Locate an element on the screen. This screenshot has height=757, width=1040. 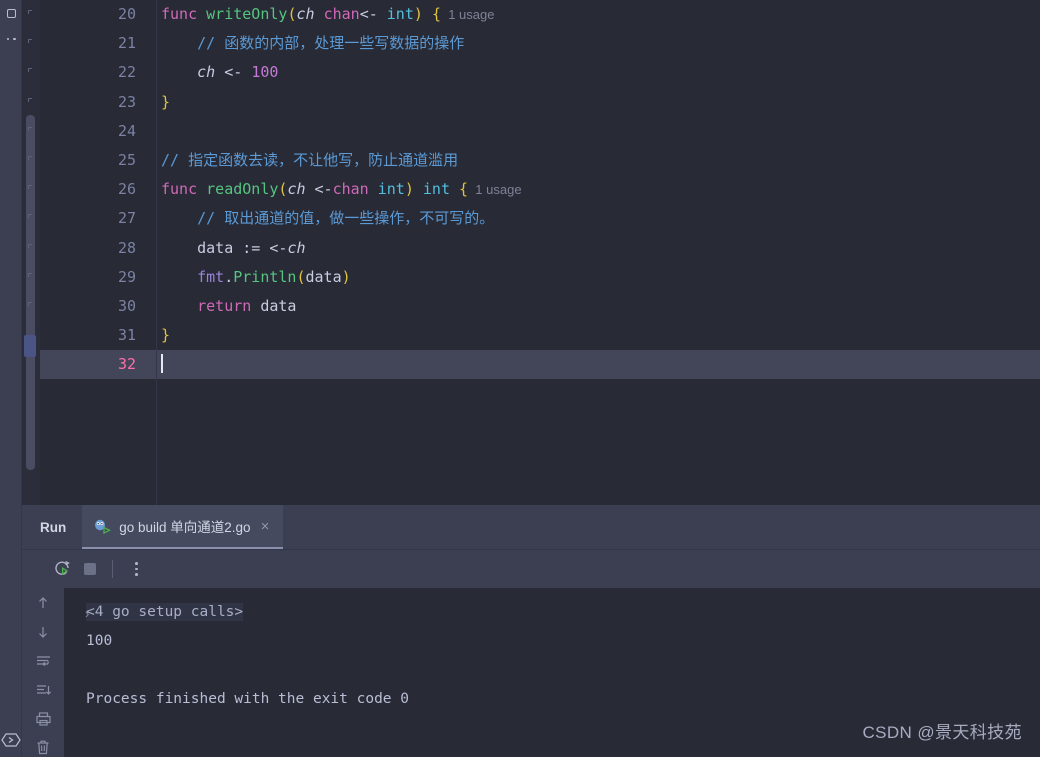
editor-gutter: 20 21 22 23 24 25 26 27 28 29 30 31 32 is located at coordinates (98, 252).